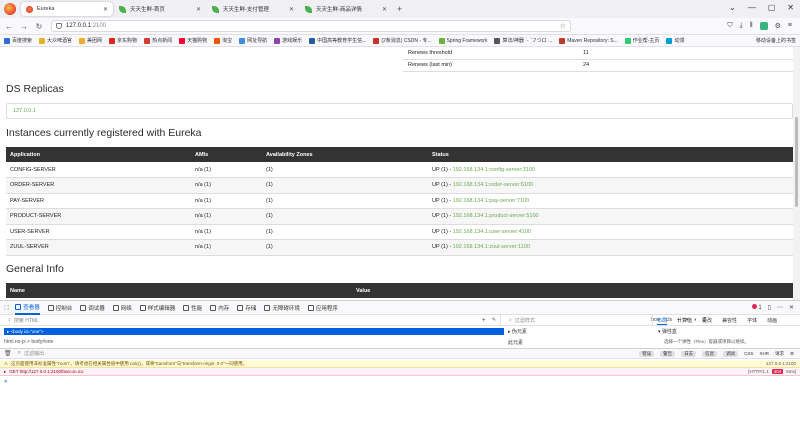 The height and width of the screenshot is (433, 800). What do you see at coordinates (39, 26) in the screenshot?
I see `reload-icon: ↻` at bounding box center [39, 26].